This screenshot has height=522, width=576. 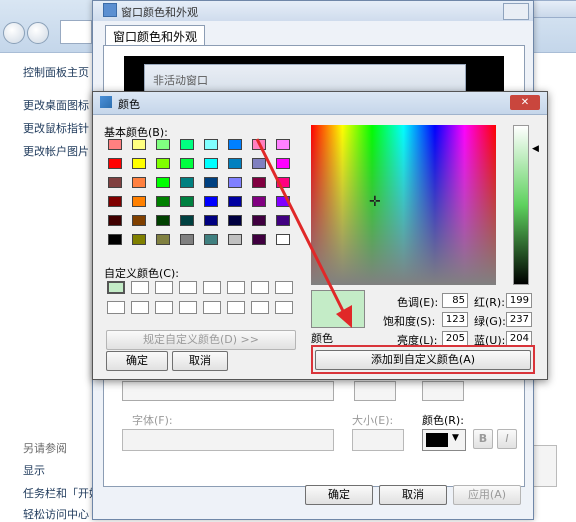 I want to click on annotation-arrow, so click(x=303, y=233).